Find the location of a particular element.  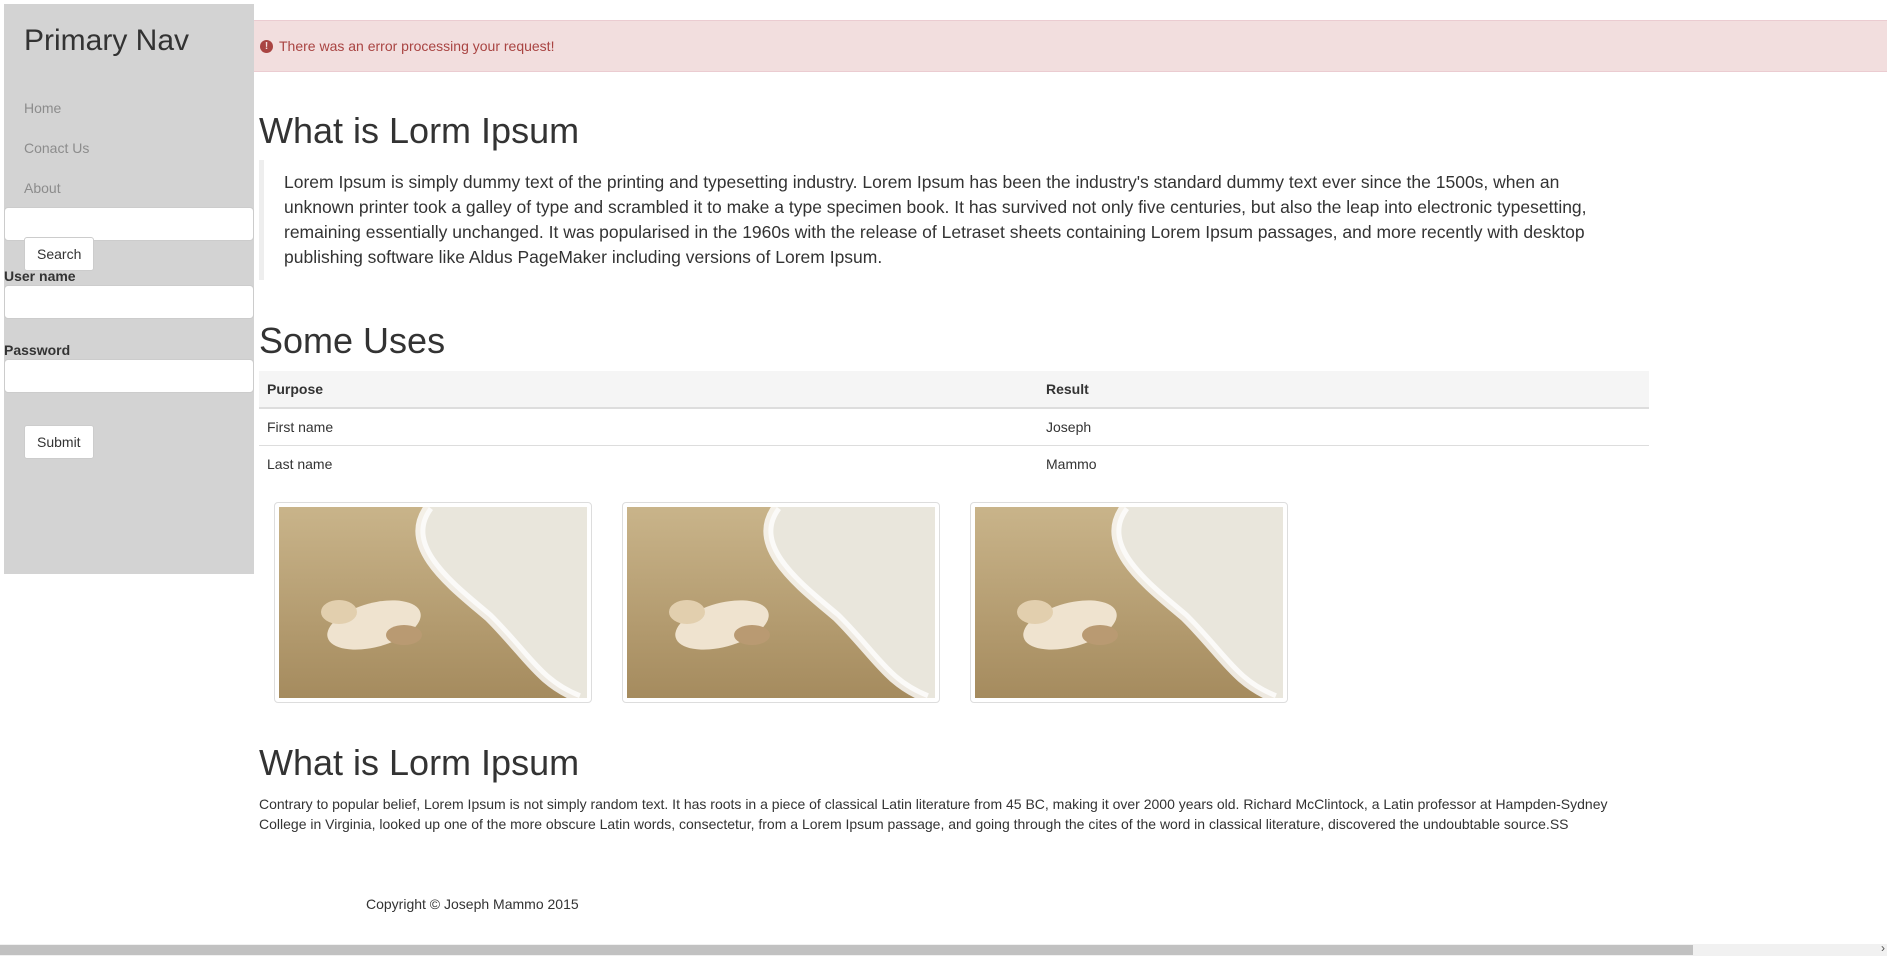

primary-nav: Home Conact Us About is located at coordinates (56, 160).